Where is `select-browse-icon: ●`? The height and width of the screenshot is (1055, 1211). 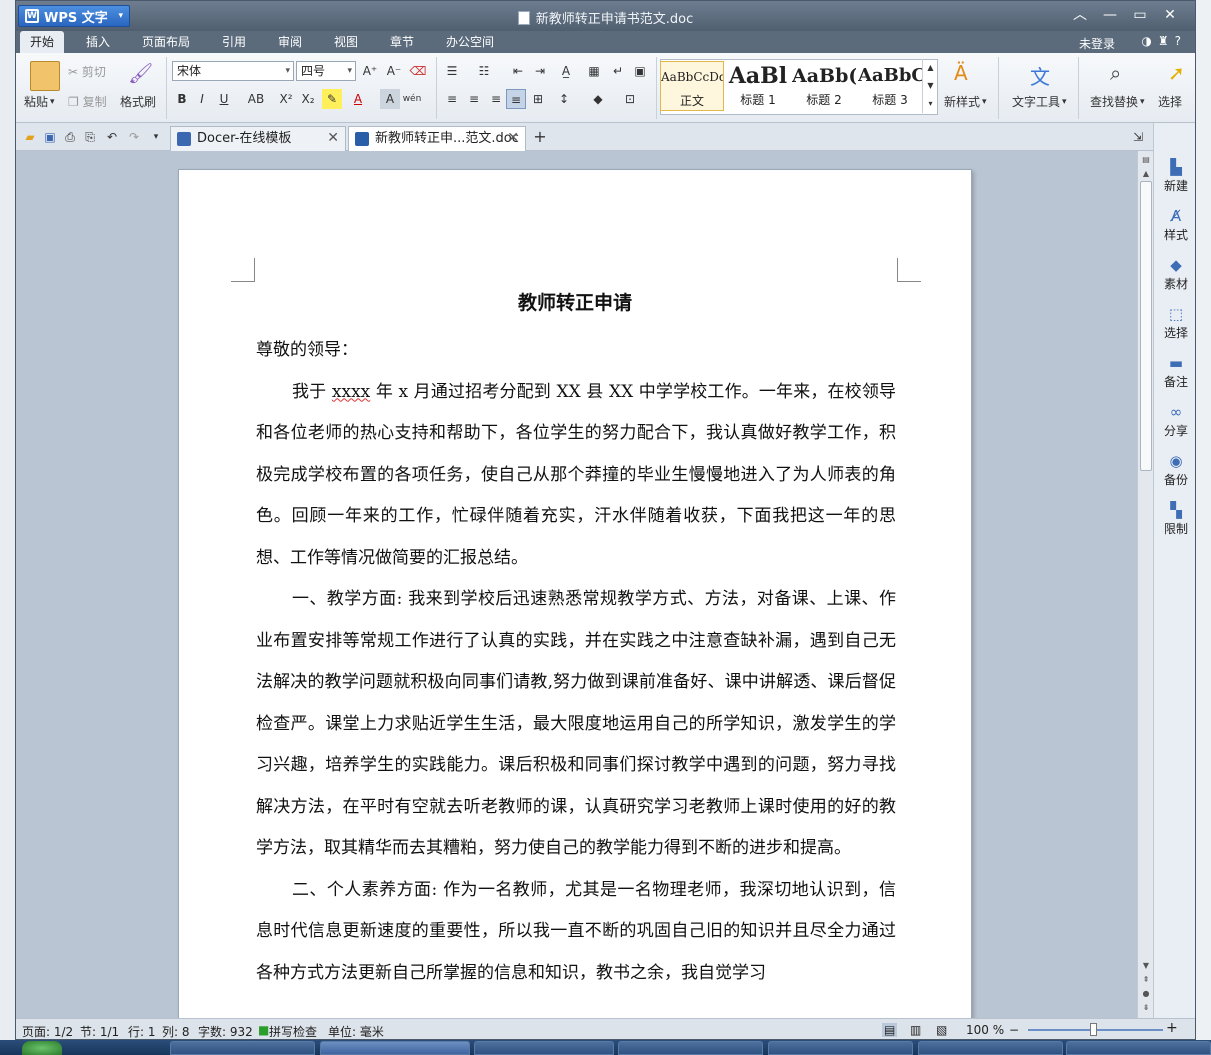 select-browse-icon: ● is located at coordinates (1146, 993).